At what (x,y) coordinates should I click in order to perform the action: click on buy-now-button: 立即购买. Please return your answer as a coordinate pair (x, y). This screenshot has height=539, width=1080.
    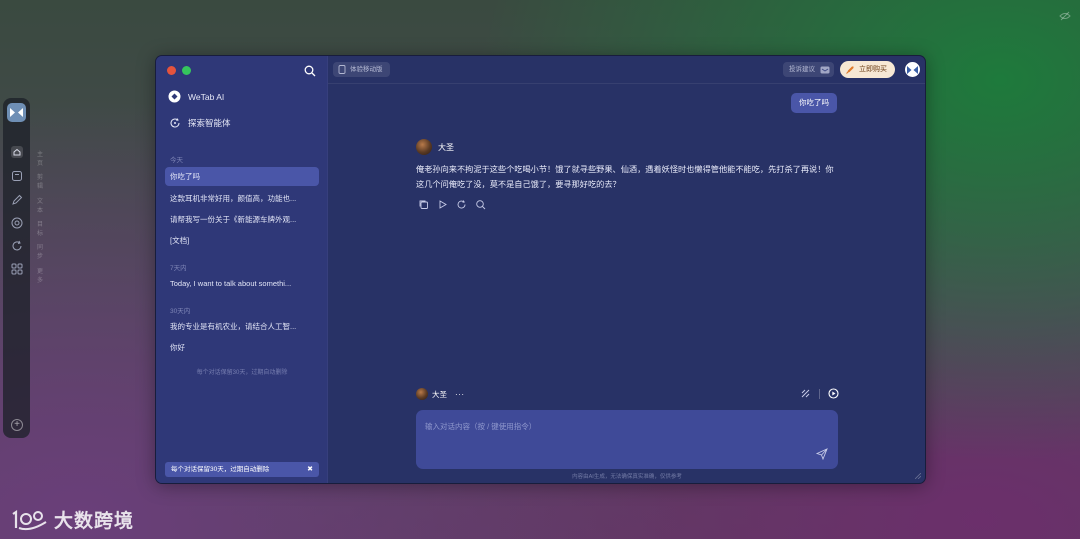
    Looking at the image, I should click on (867, 69).